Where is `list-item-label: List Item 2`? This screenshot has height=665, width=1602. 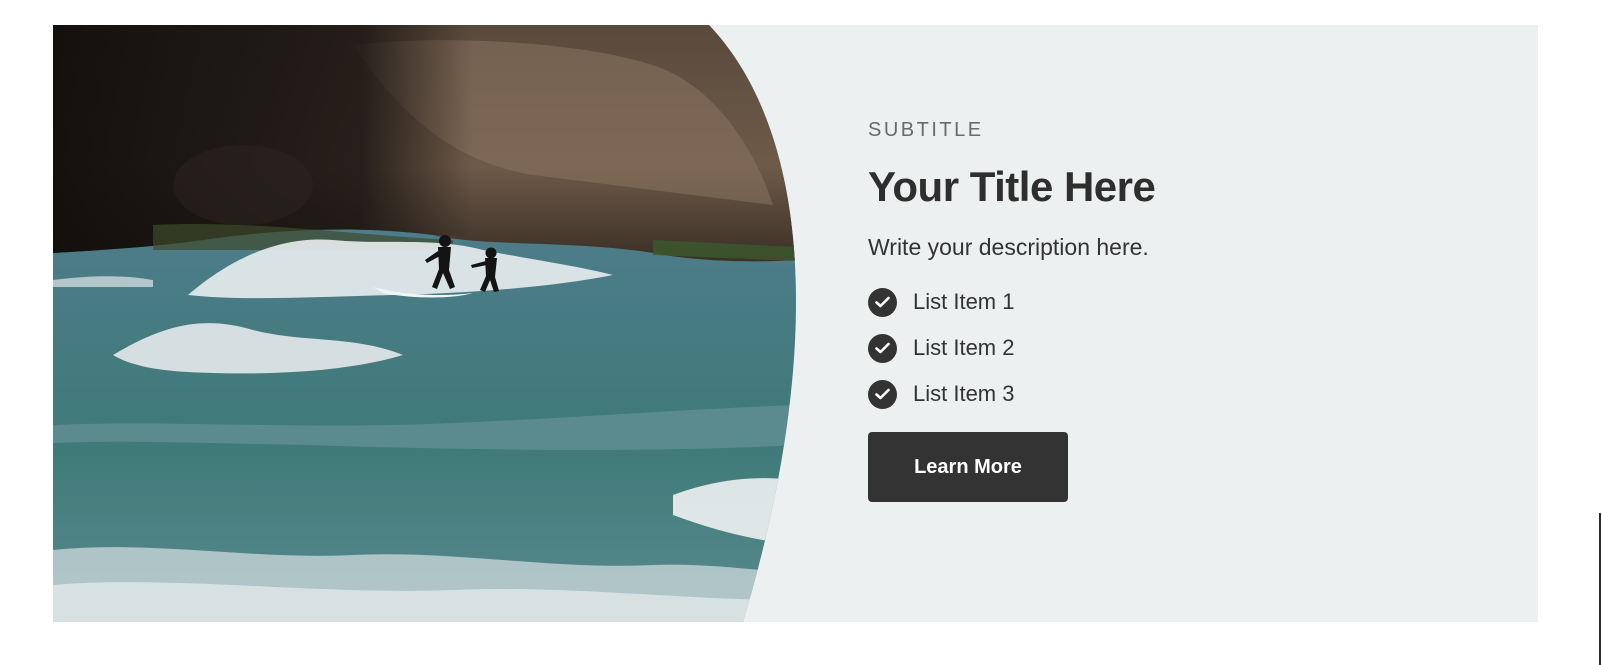 list-item-label: List Item 2 is located at coordinates (964, 347).